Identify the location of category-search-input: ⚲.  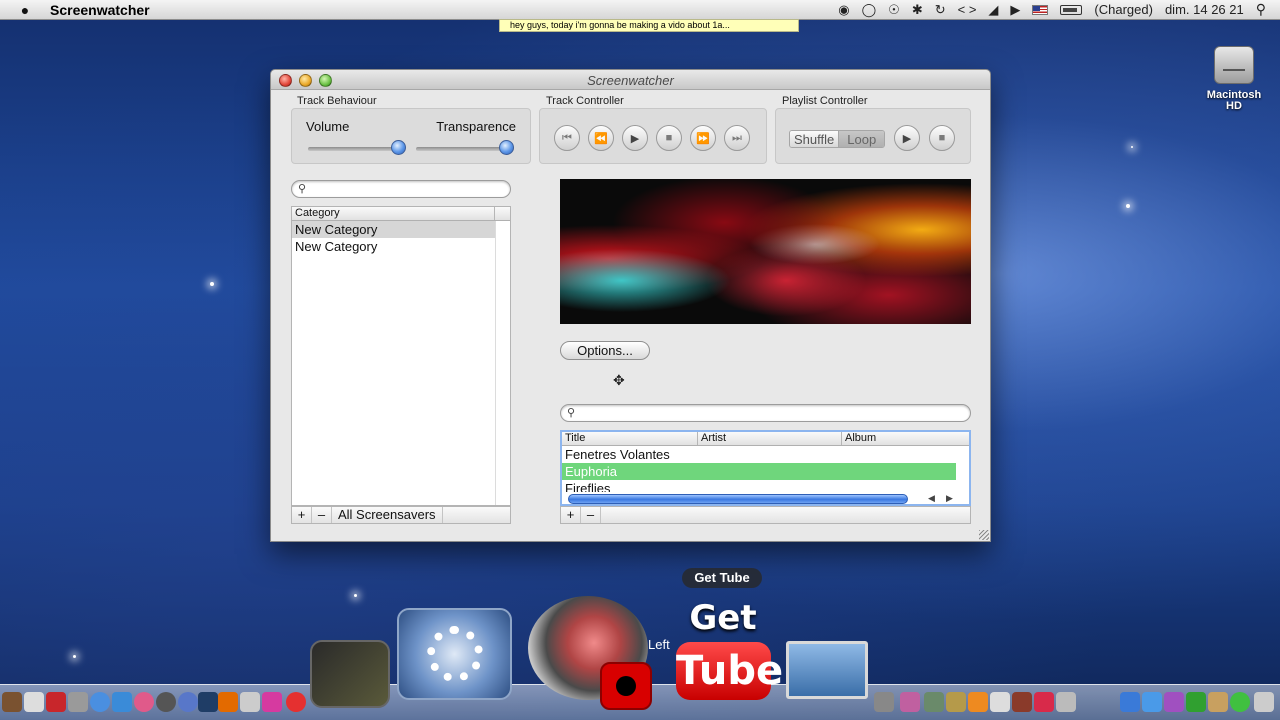
(401, 189).